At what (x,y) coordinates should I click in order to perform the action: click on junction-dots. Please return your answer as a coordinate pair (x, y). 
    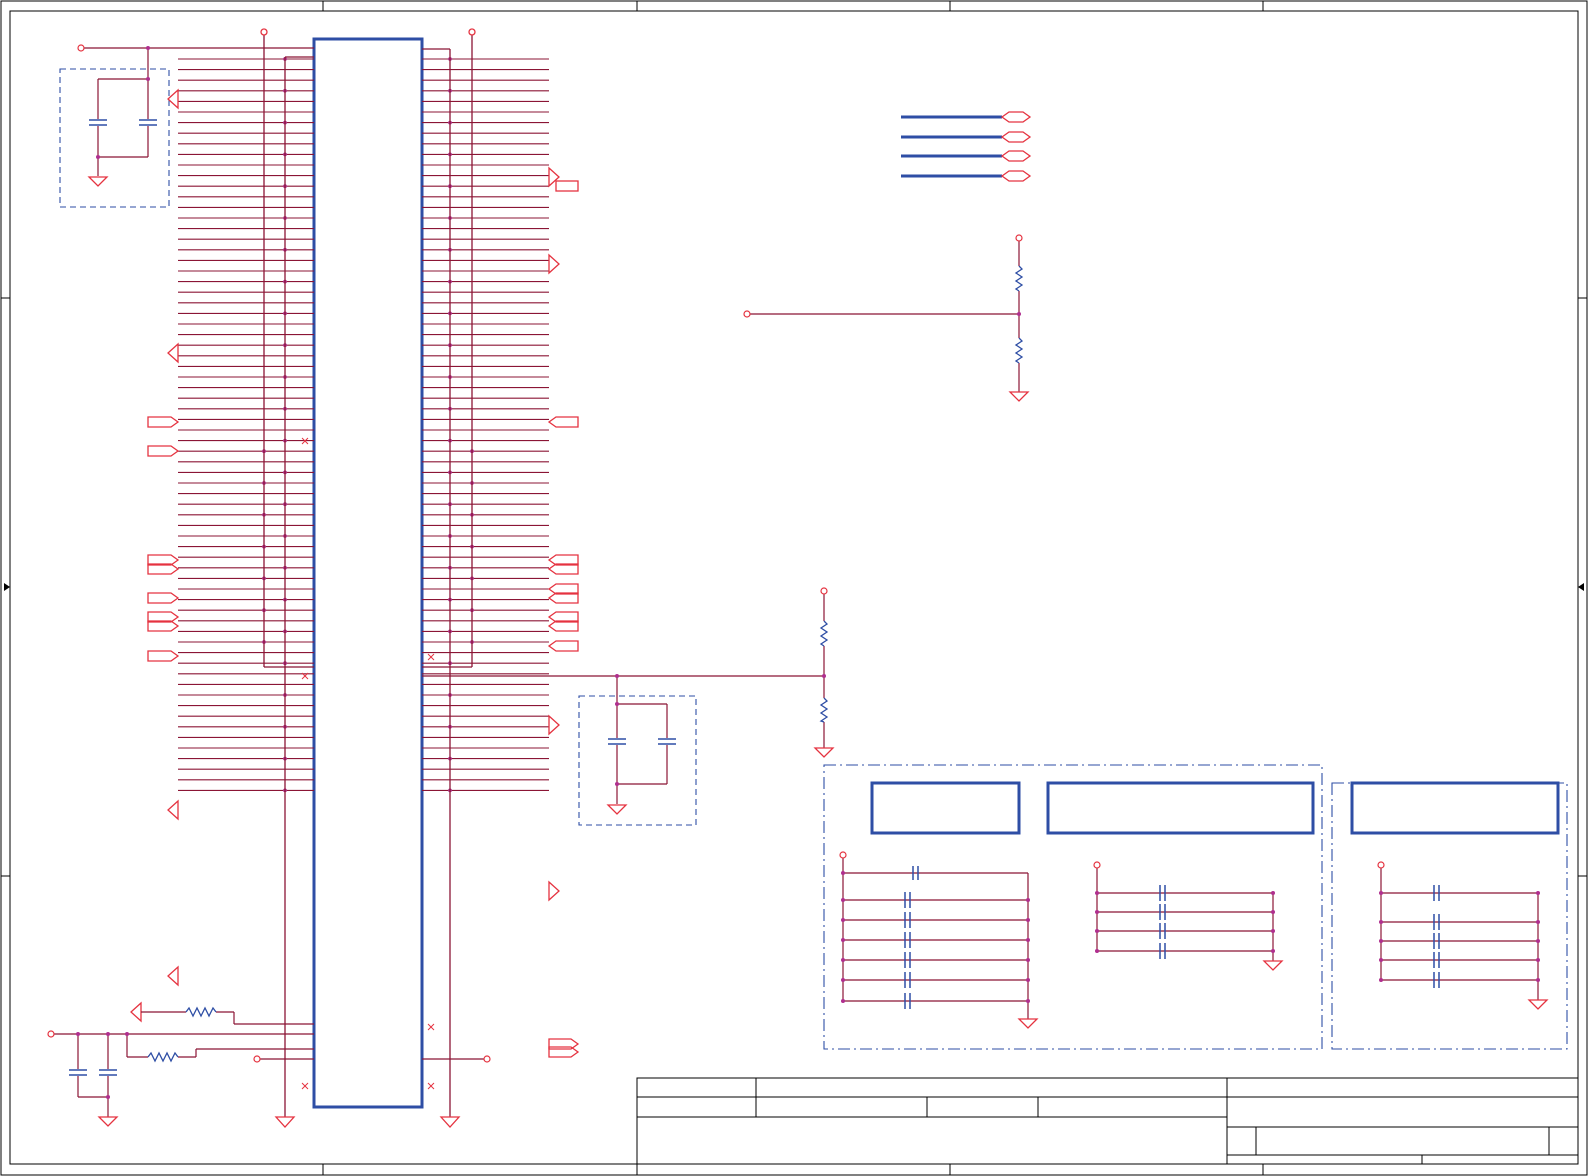
    Looking at the image, I should click on (368, 425).